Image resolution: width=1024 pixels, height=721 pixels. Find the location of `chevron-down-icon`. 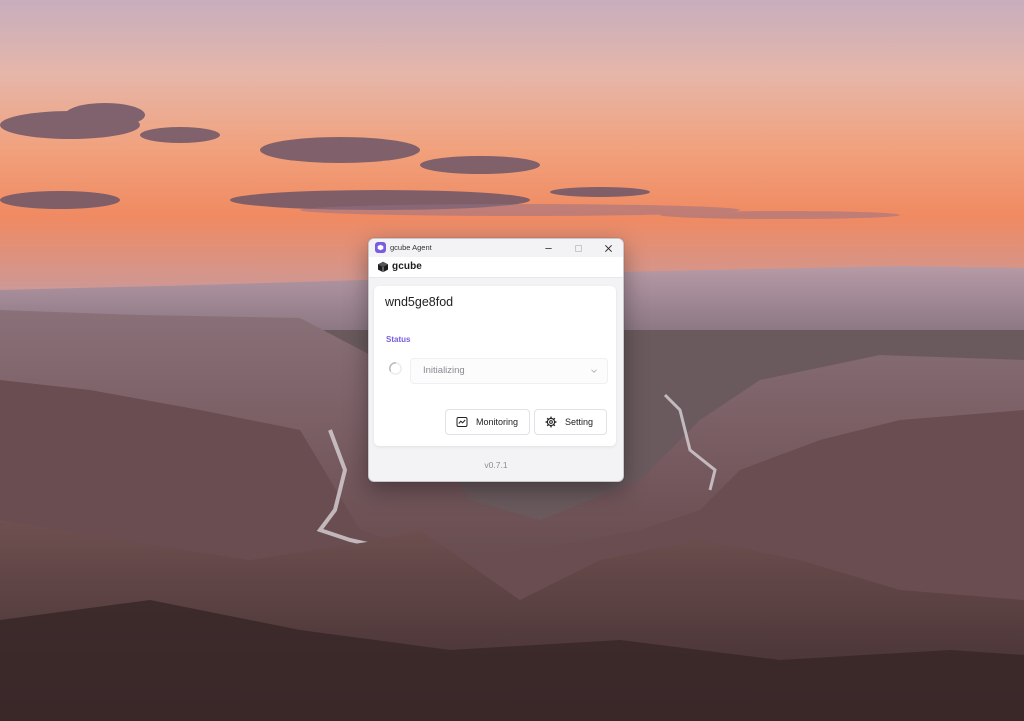

chevron-down-icon is located at coordinates (594, 371).